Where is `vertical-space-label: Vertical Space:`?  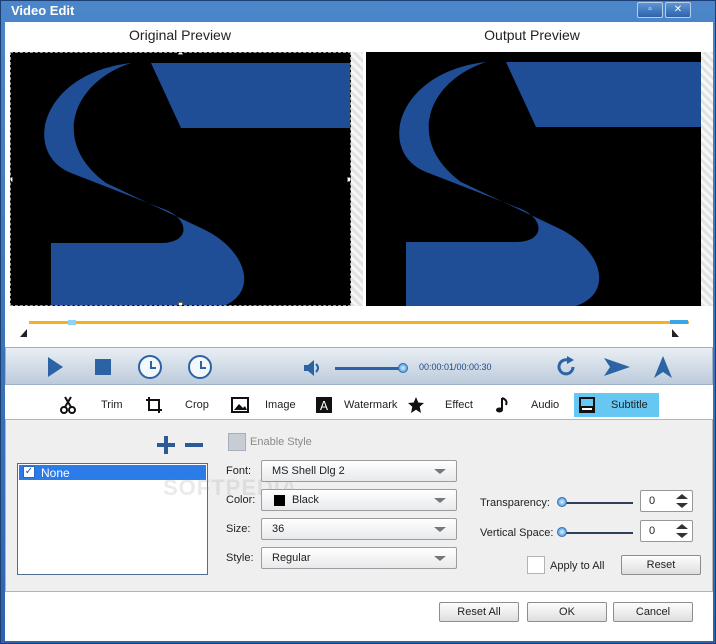
vertical-space-label: Vertical Space: is located at coordinates (517, 533).